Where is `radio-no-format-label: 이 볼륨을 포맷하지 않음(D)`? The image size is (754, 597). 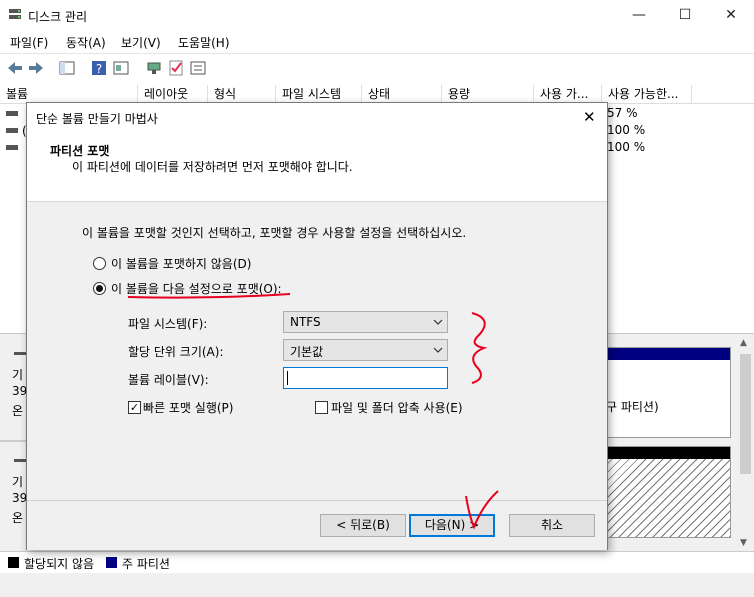 radio-no-format-label: 이 볼륨을 포맷하지 않음(D) is located at coordinates (181, 263).